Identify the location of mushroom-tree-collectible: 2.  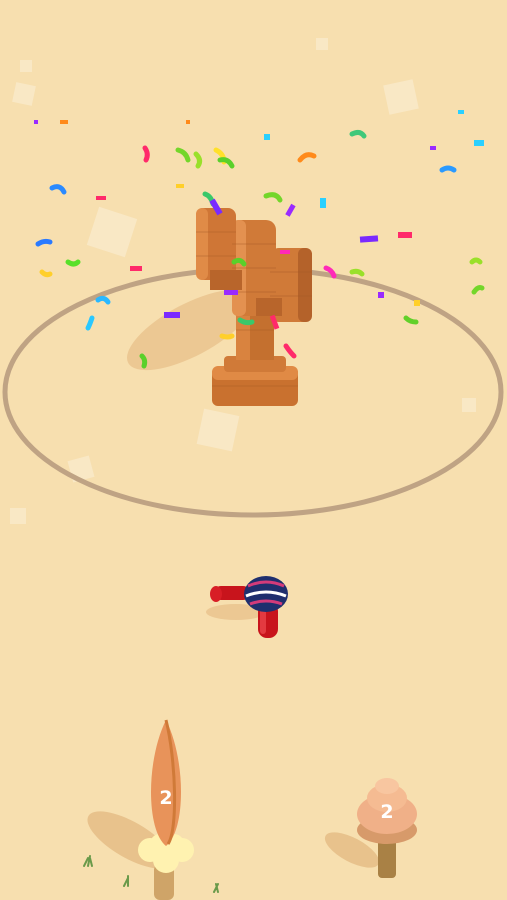
(368, 828).